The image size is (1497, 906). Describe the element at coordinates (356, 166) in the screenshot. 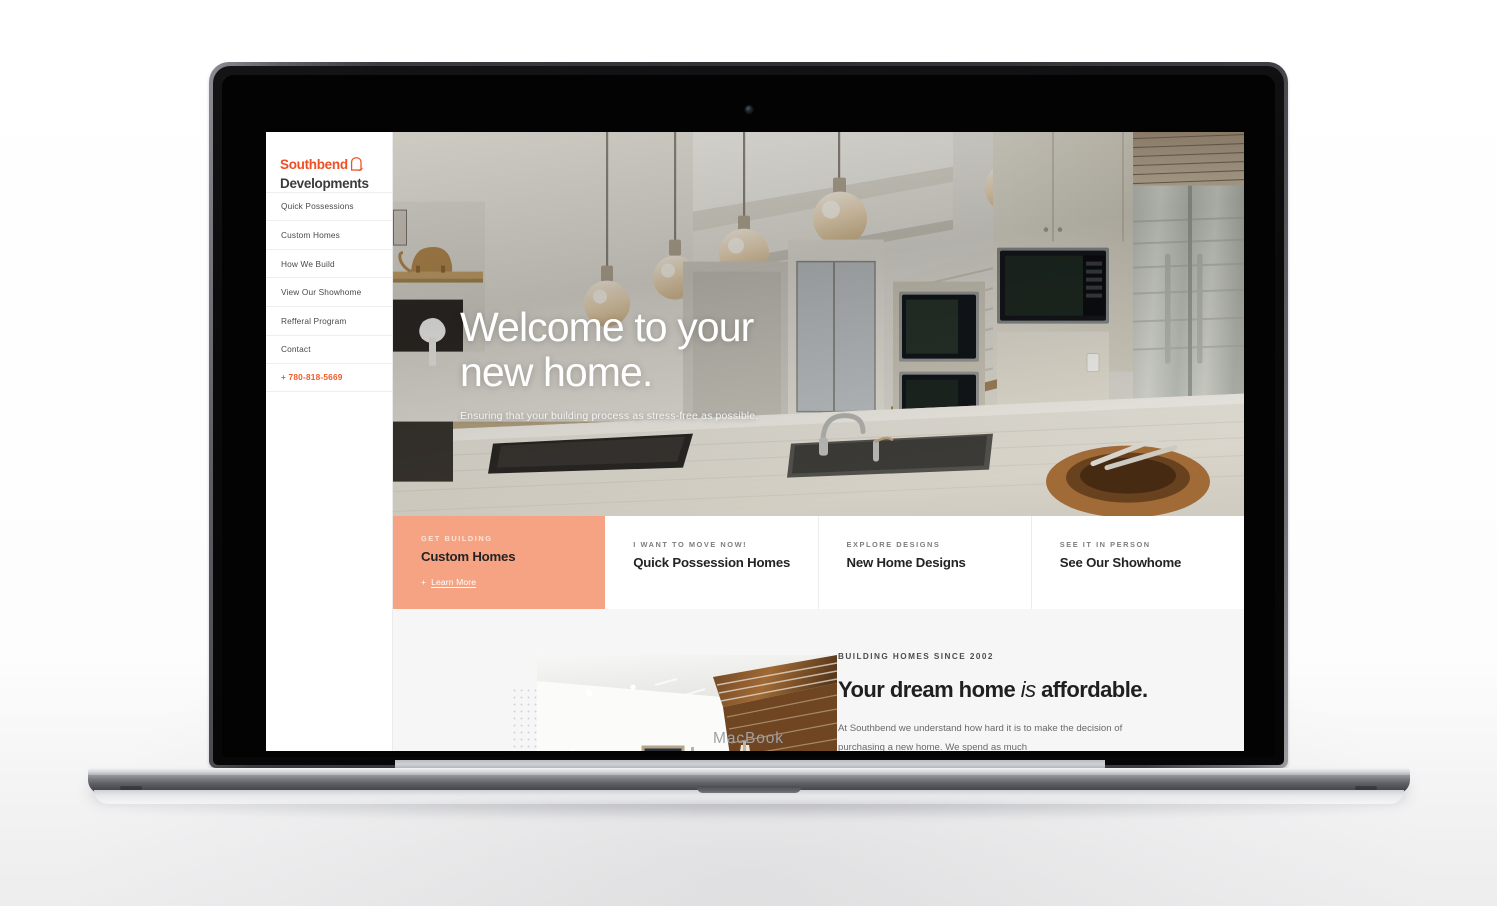

I see `house-arch-icon` at that location.